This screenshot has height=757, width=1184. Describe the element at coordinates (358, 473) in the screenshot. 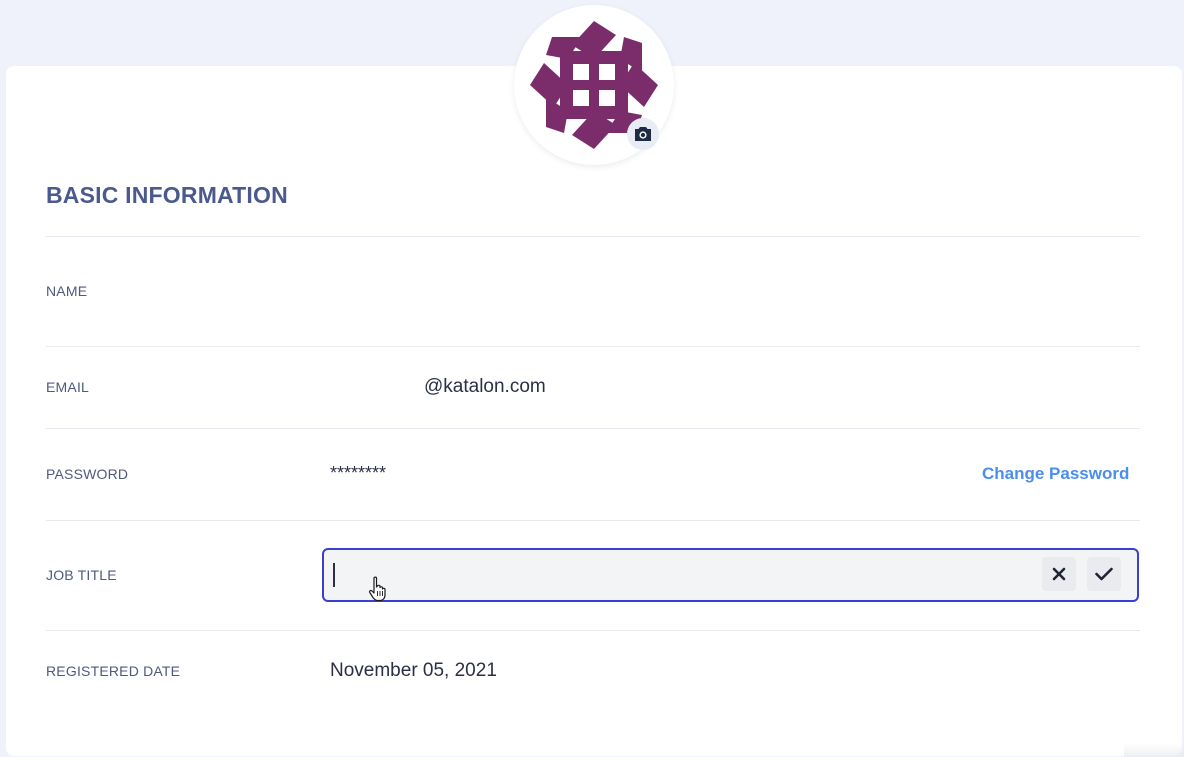

I see `password-value: ********` at that location.